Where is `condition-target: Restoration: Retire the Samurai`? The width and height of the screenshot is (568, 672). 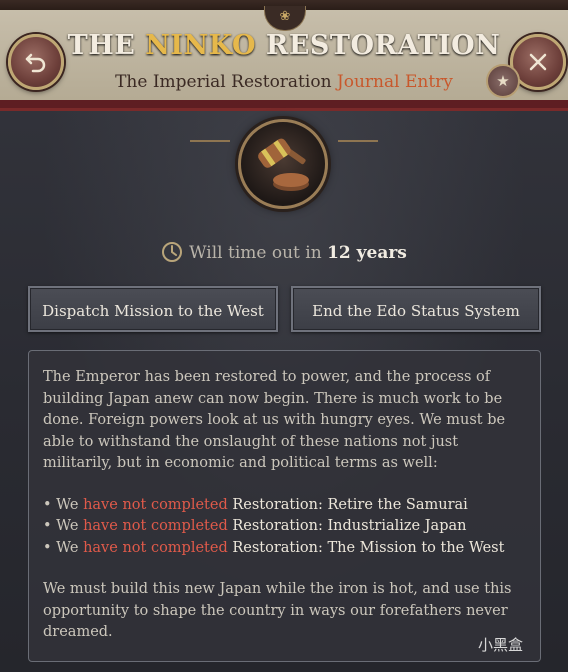
condition-target: Restoration: Retire the Samurai is located at coordinates (347, 505).